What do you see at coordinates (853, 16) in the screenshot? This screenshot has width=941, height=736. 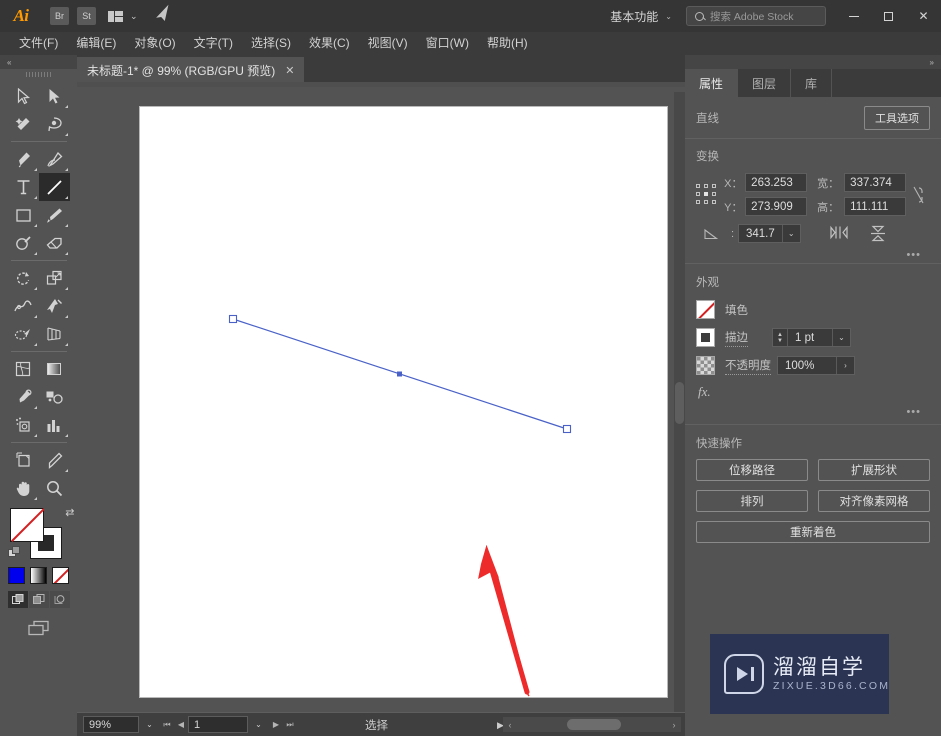 I see `minimize-button` at bounding box center [853, 16].